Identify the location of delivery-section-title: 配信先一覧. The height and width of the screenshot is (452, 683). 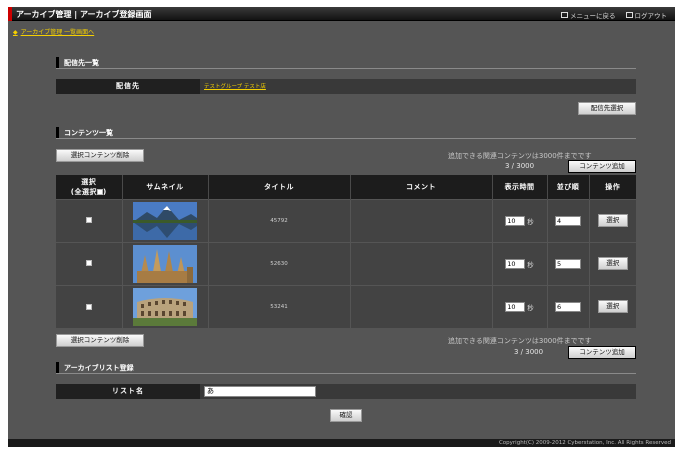
(81, 63).